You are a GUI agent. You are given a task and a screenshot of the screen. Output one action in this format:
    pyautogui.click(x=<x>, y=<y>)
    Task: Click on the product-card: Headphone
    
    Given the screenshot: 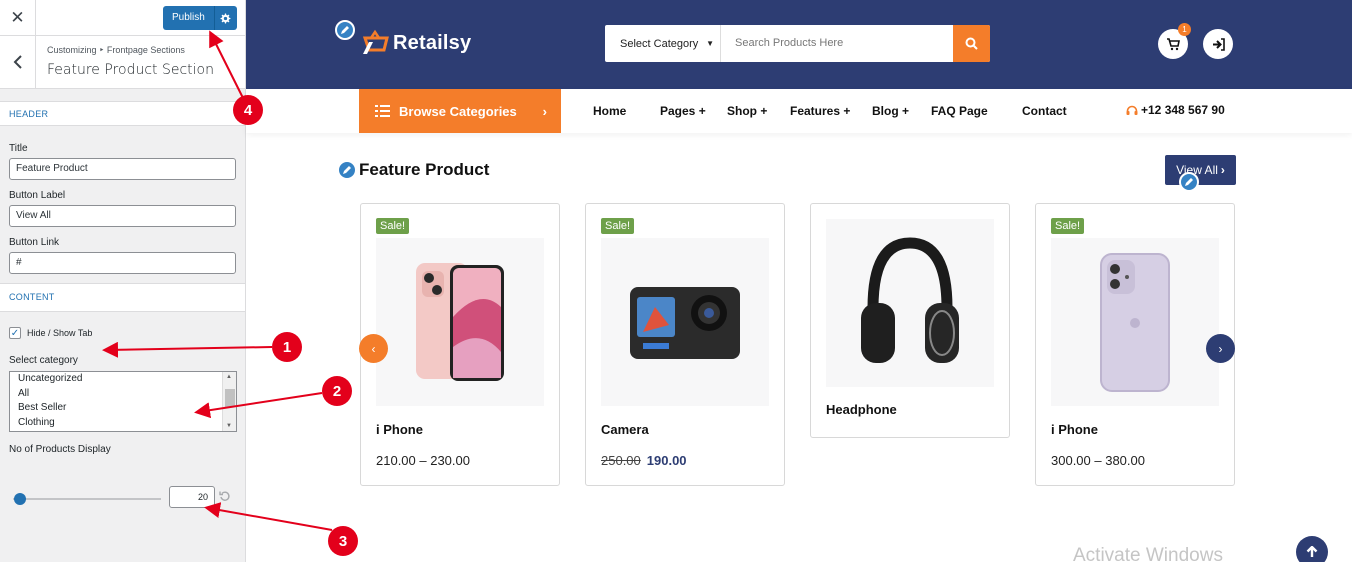 What is the action you would take?
    pyautogui.click(x=910, y=320)
    